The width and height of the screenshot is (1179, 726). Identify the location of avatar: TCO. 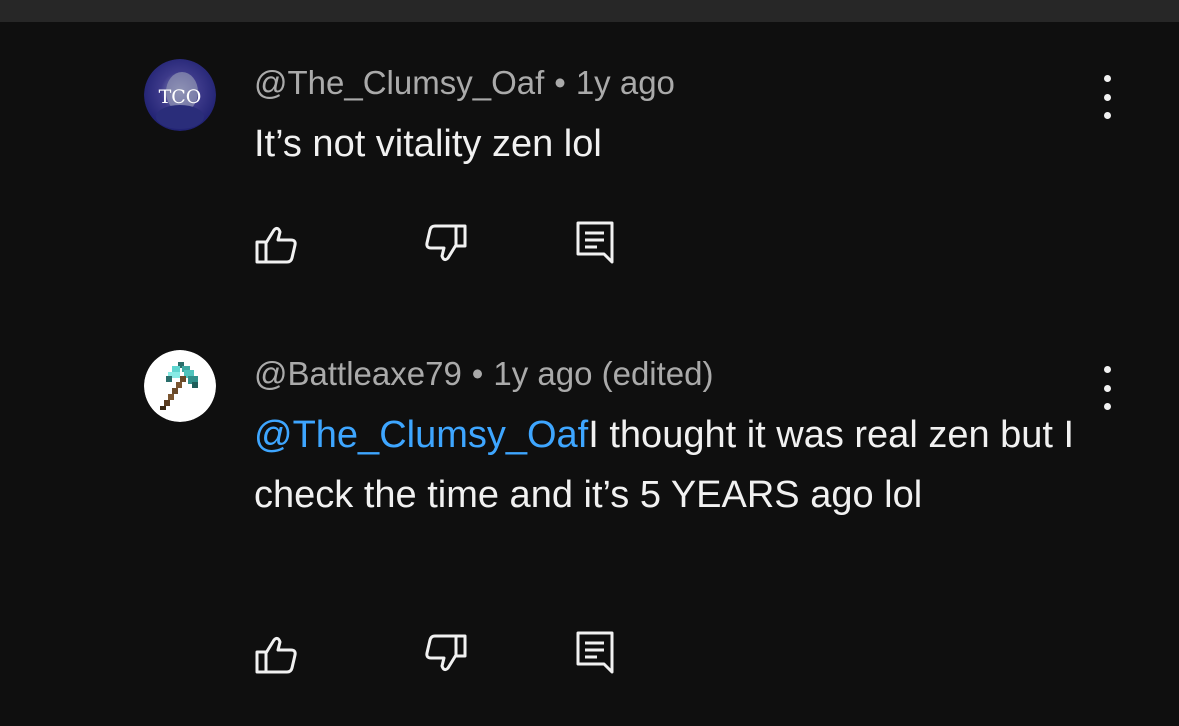
(180, 95).